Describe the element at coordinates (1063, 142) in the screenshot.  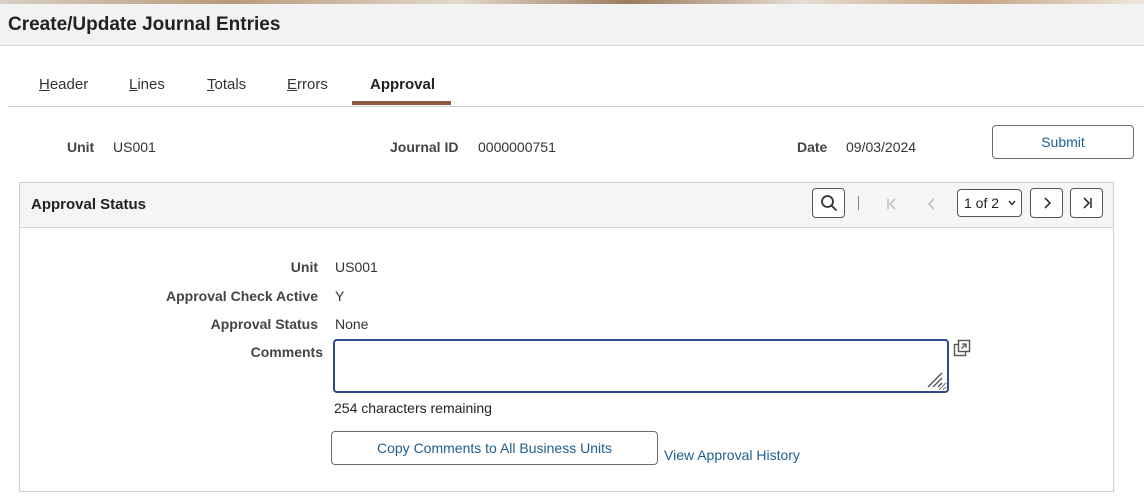
I see `submit-button: Submit` at that location.